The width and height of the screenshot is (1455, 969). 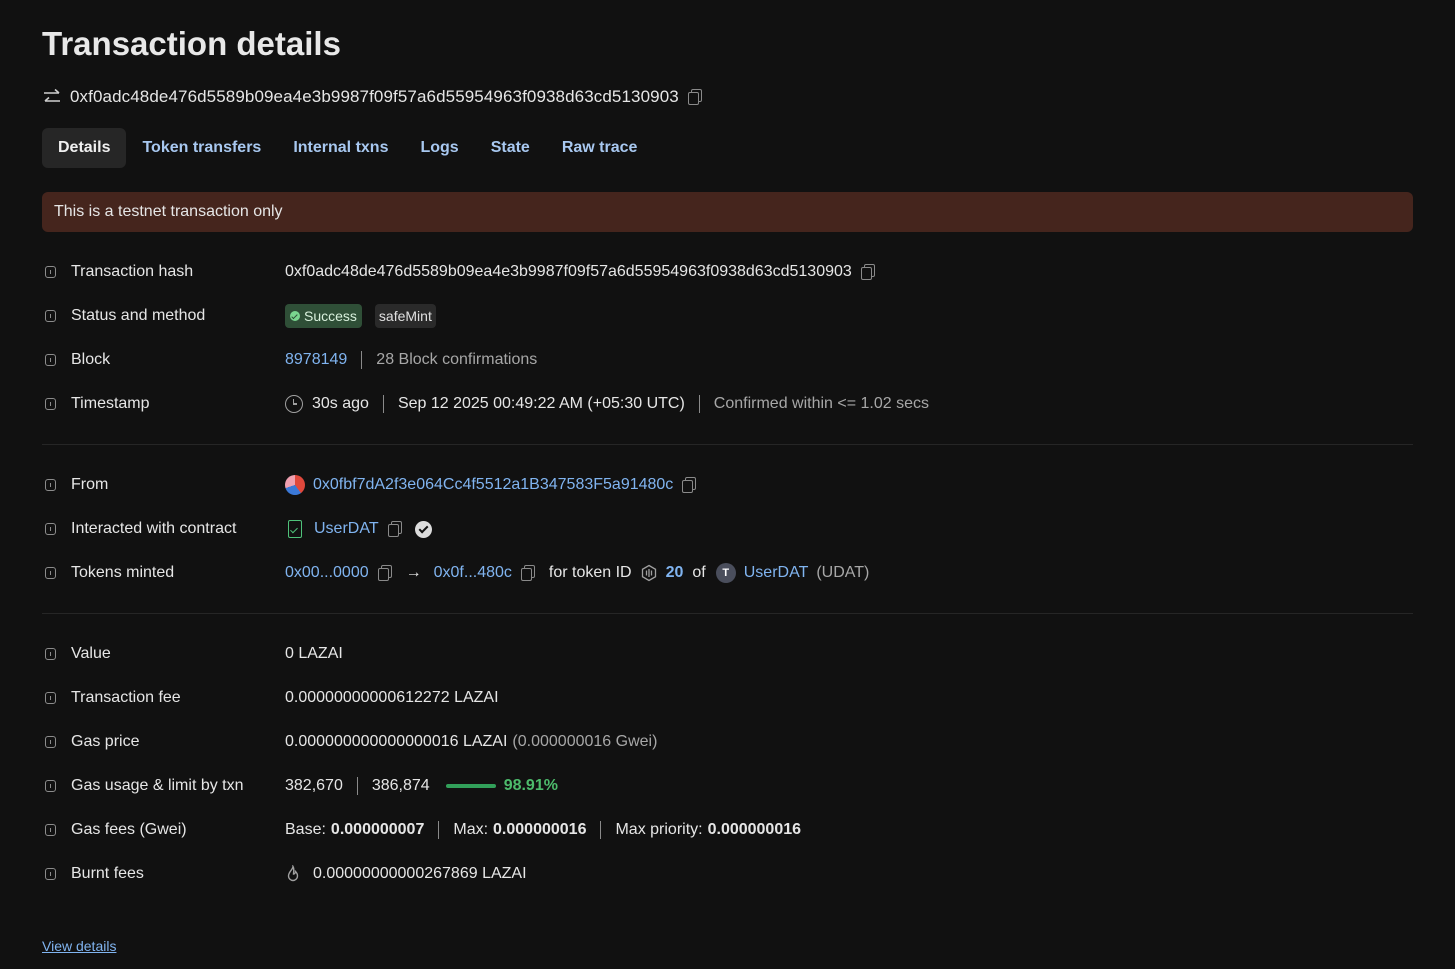 What do you see at coordinates (396, 741) in the screenshot?
I see `gas-price-amount: 0.000000000000000016 LAZAI` at bounding box center [396, 741].